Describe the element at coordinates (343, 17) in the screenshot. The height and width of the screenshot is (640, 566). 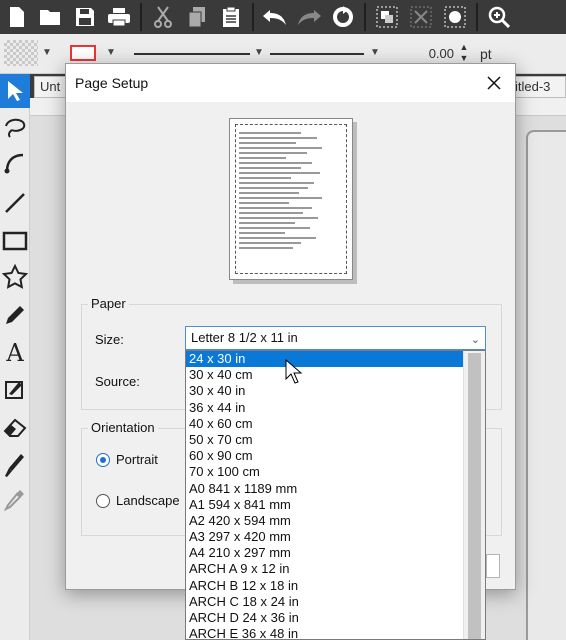
I see `refresh-icon` at that location.